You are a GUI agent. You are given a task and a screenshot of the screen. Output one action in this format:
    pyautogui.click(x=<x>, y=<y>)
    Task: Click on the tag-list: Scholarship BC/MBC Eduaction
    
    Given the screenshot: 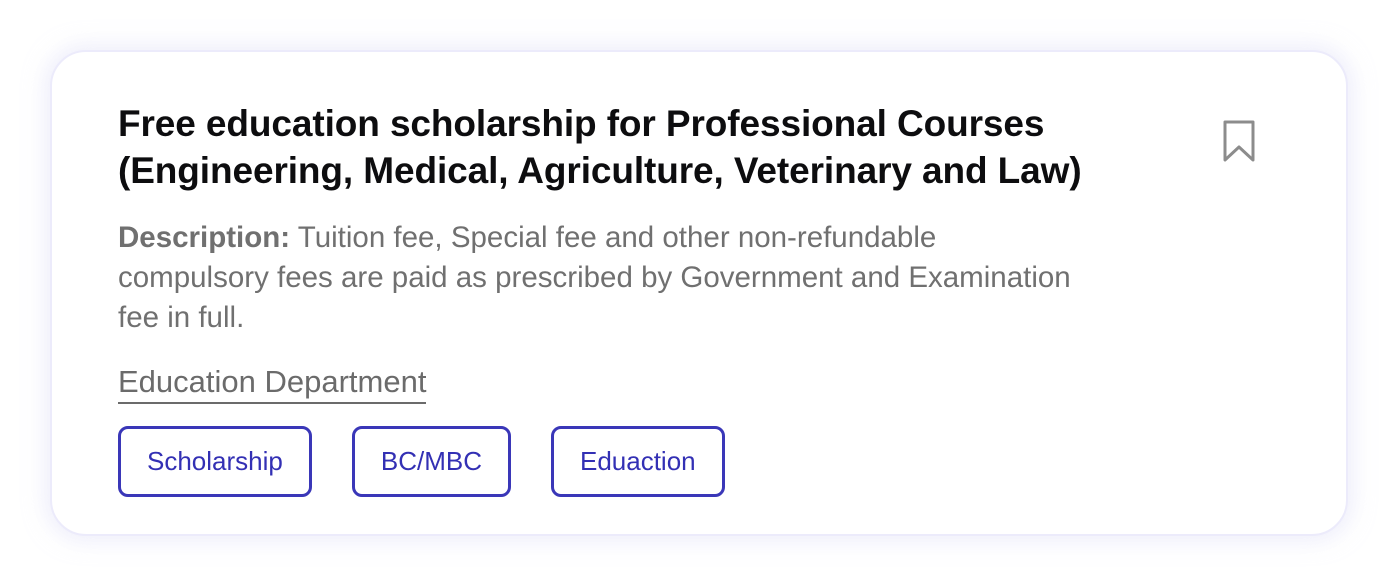 What is the action you would take?
    pyautogui.click(x=421, y=461)
    